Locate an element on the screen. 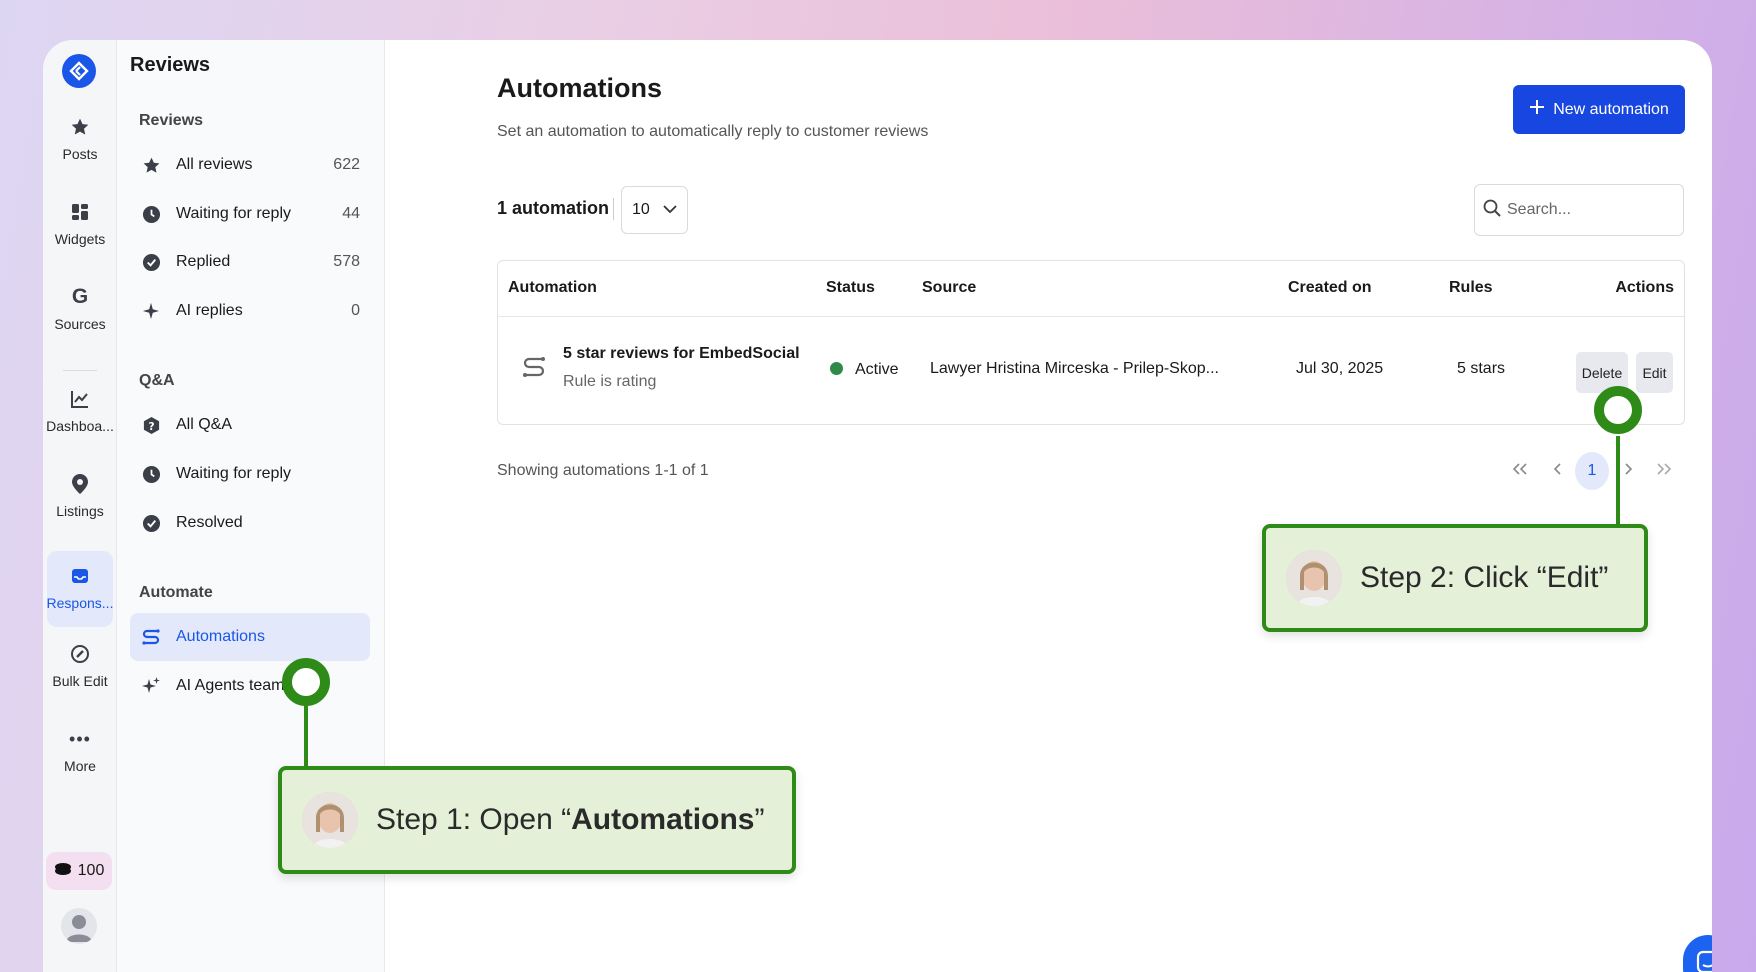 Image resolution: width=1756 pixels, height=972 pixels. created-cell: Jul 30, 2025 is located at coordinates (1340, 368).